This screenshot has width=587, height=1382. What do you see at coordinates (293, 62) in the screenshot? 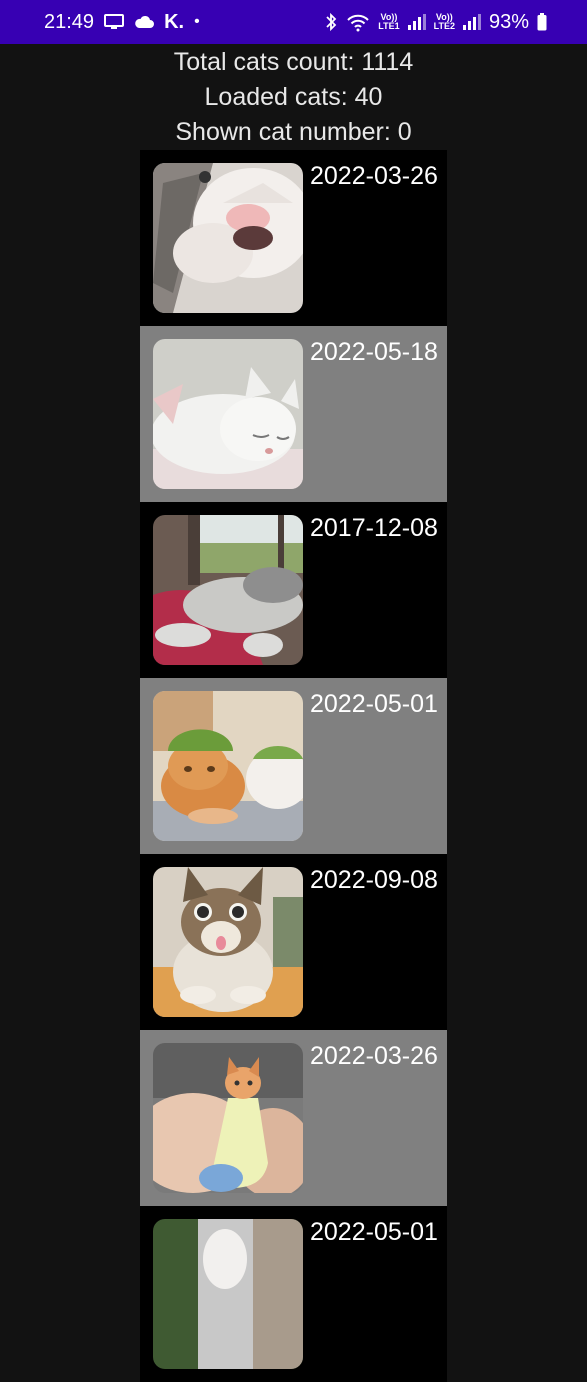
I see `total-cats-count: Total cats count: 1114` at bounding box center [293, 62].